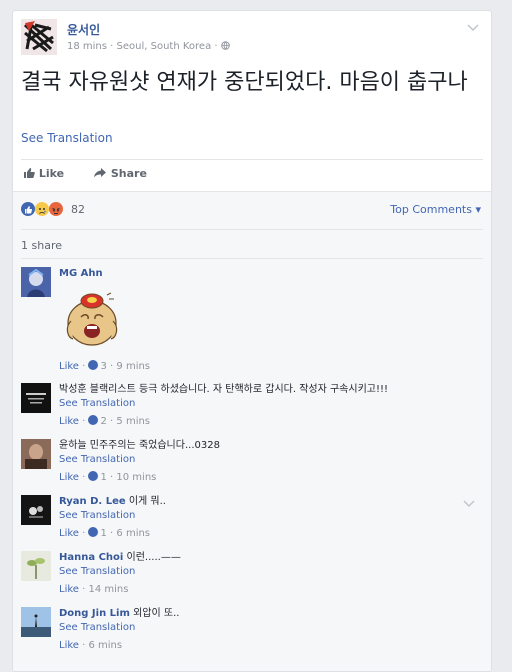  I want to click on post-options-chevron-icon, so click(473, 28).